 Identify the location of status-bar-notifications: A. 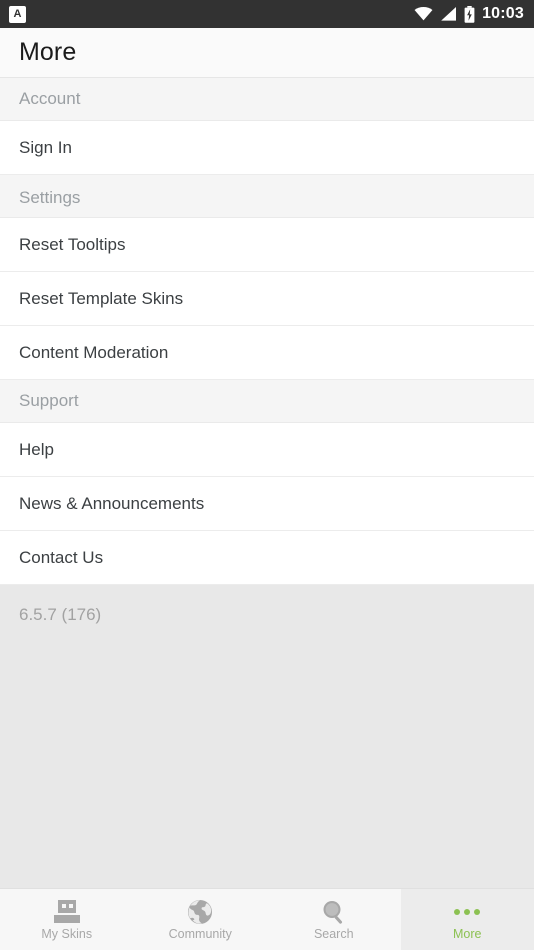
(17, 14).